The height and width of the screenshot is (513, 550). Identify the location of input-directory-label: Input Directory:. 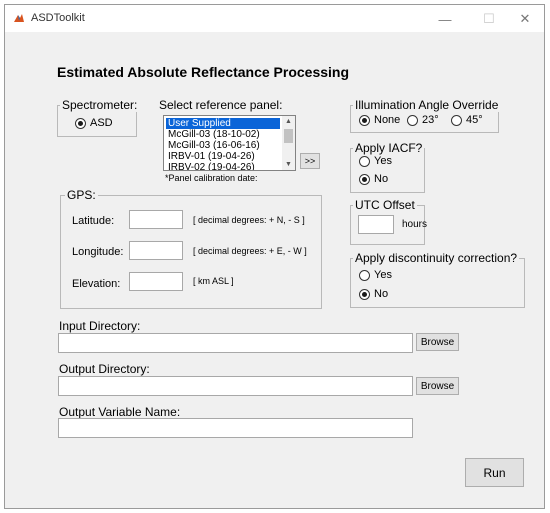
(100, 326).